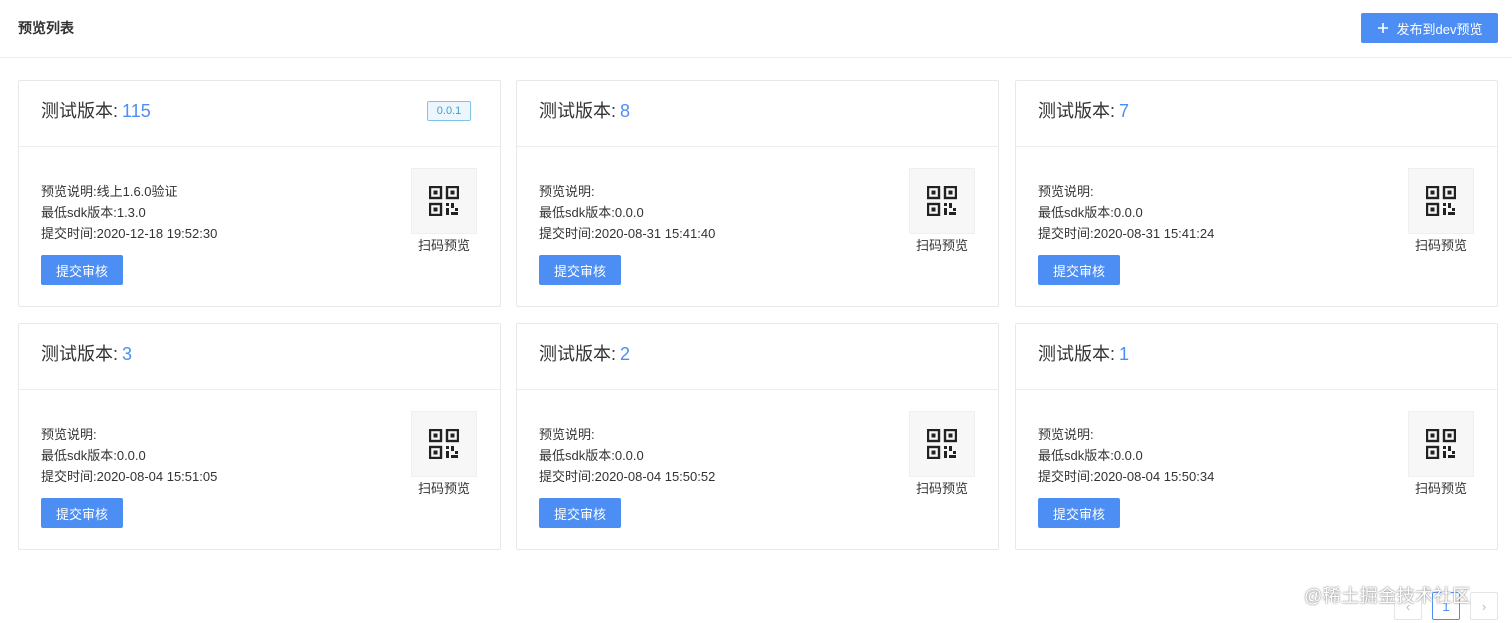 The height and width of the screenshot is (623, 1512). Describe the element at coordinates (627, 476) in the screenshot. I see `submit-time: 提交时间:2020-08-04 15:50:52` at that location.